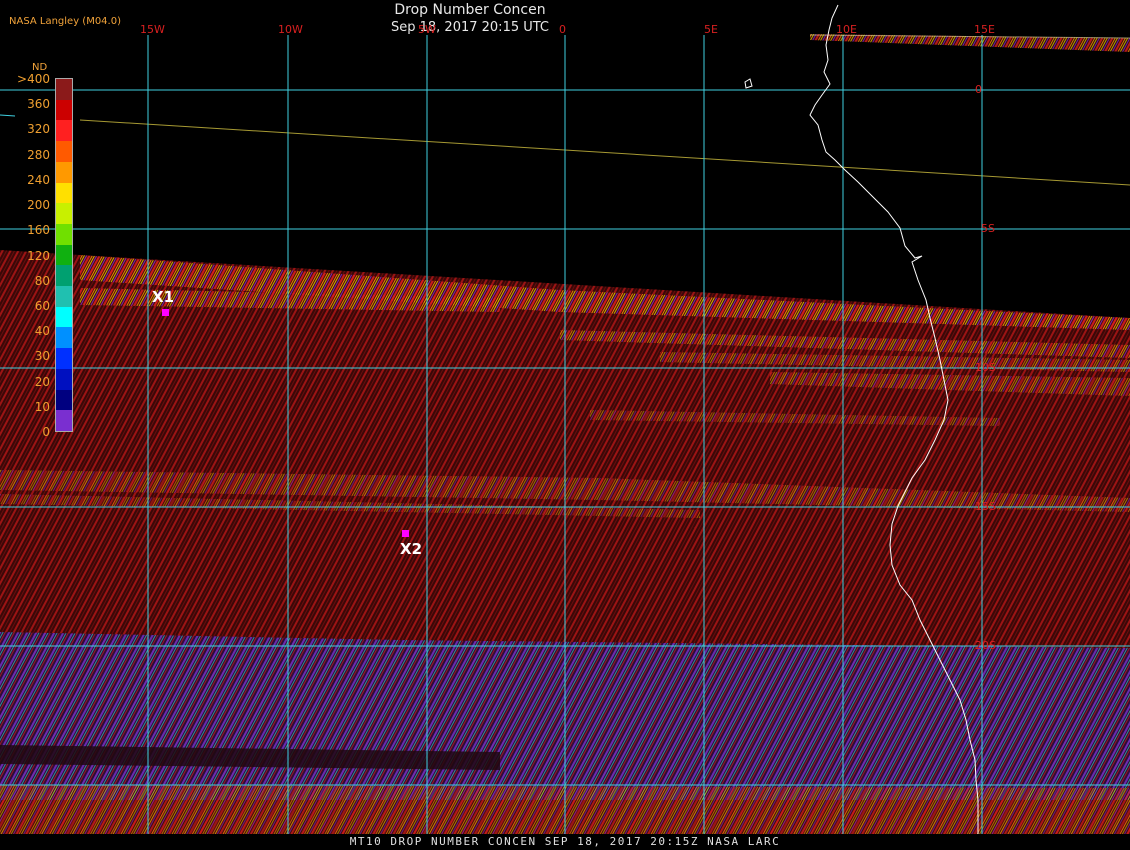 The width and height of the screenshot is (1130, 850). What do you see at coordinates (42, 331) in the screenshot?
I see `legend-tick: 40` at bounding box center [42, 331].